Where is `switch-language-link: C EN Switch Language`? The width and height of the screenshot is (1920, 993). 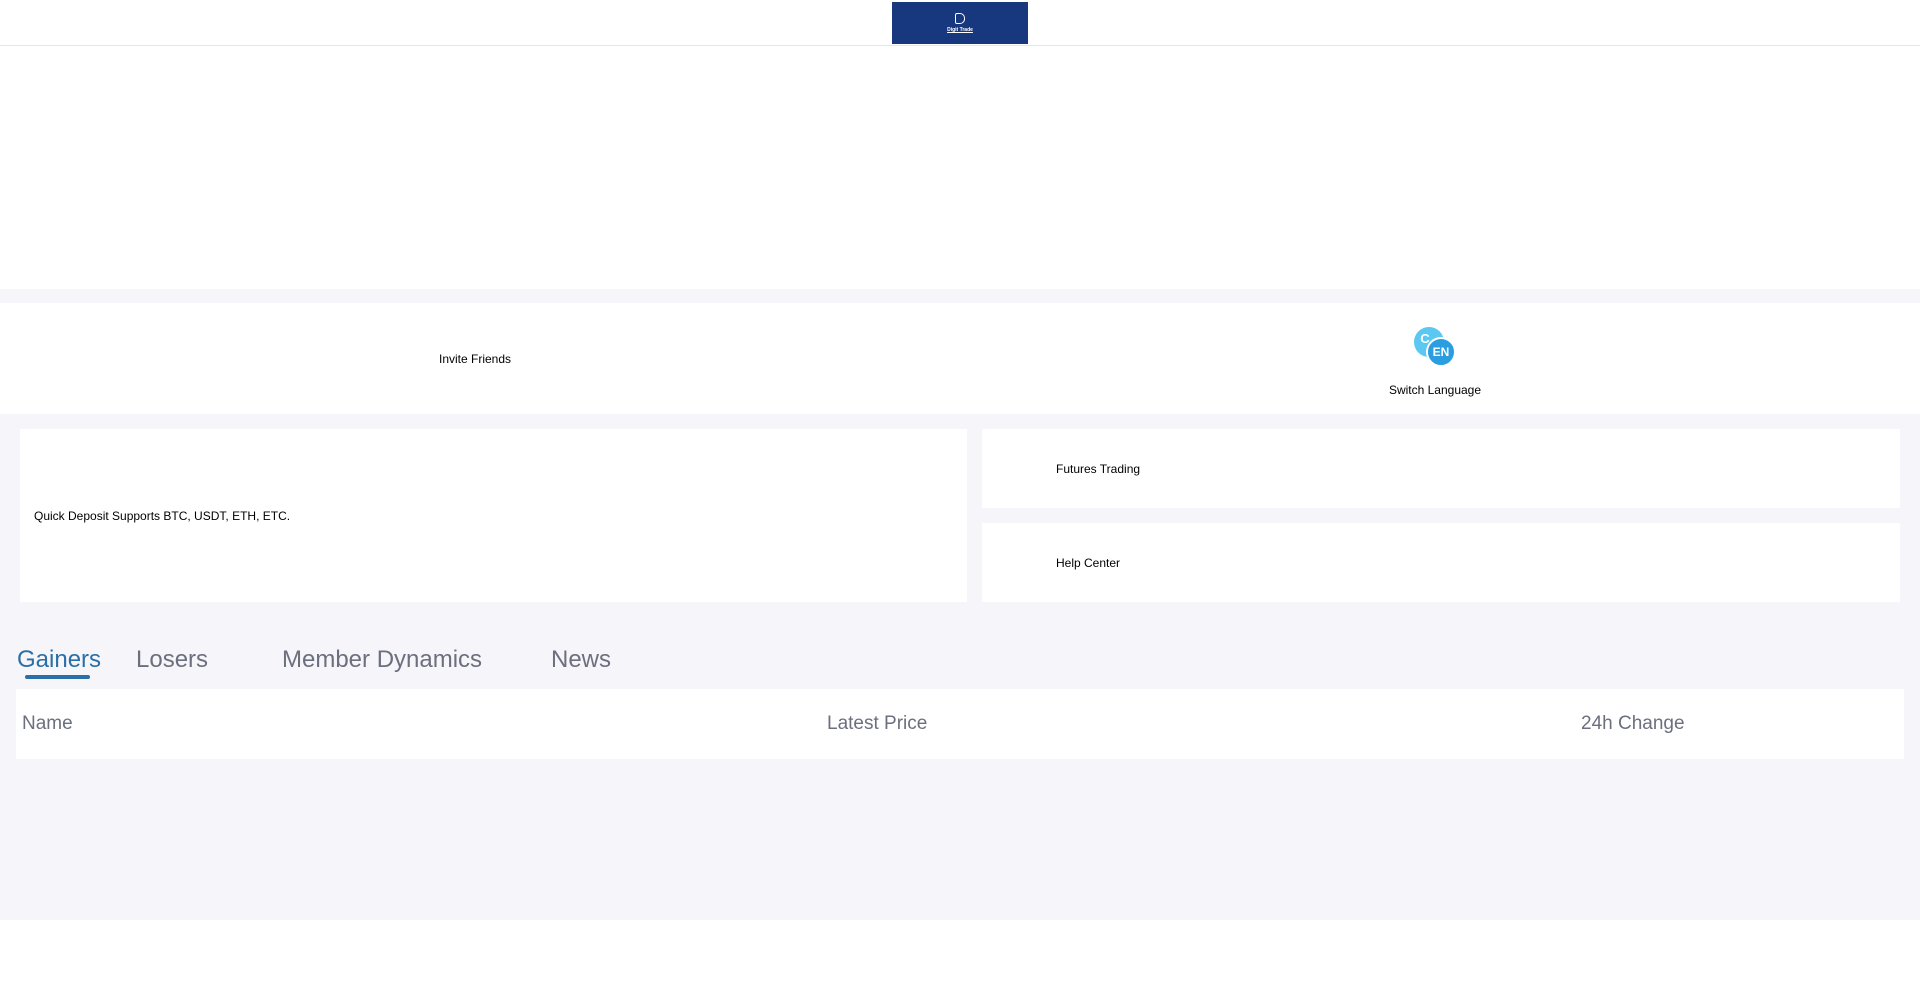
switch-language-link: C EN Switch Language is located at coordinates (1435, 358).